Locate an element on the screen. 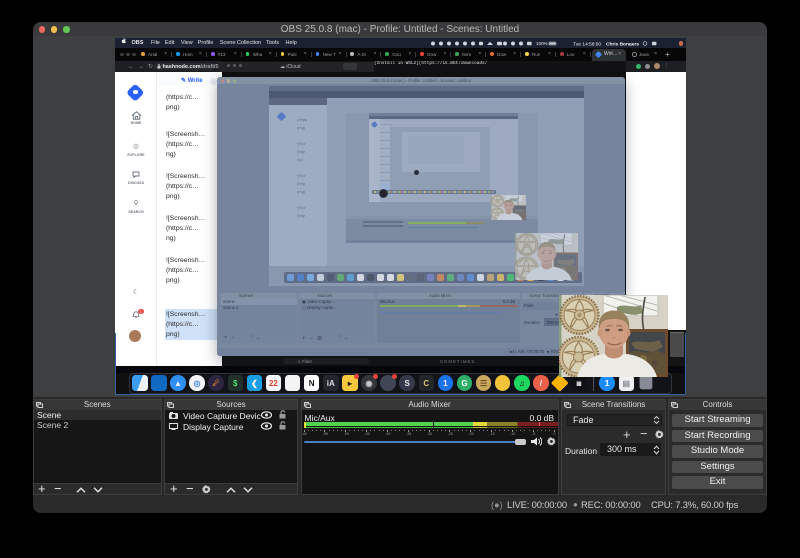 The height and width of the screenshot is (558, 800). svg-text: 100% is located at coordinates (542, 43).